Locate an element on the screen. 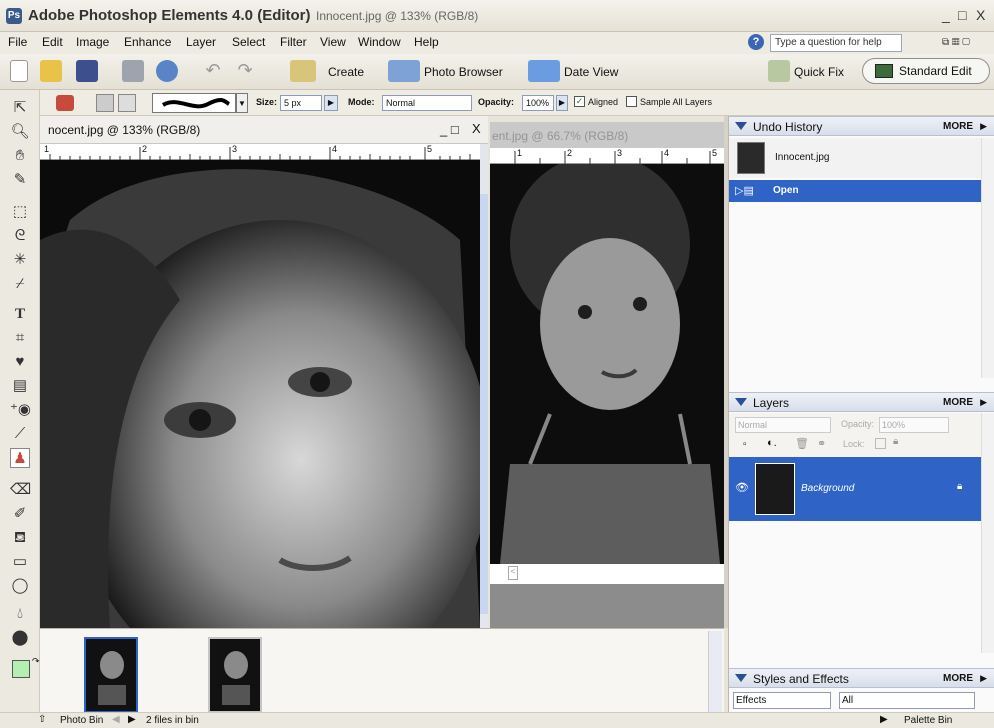 The image size is (994, 728). gradient-tool-icon: ▭ is located at coordinates (20, 562).